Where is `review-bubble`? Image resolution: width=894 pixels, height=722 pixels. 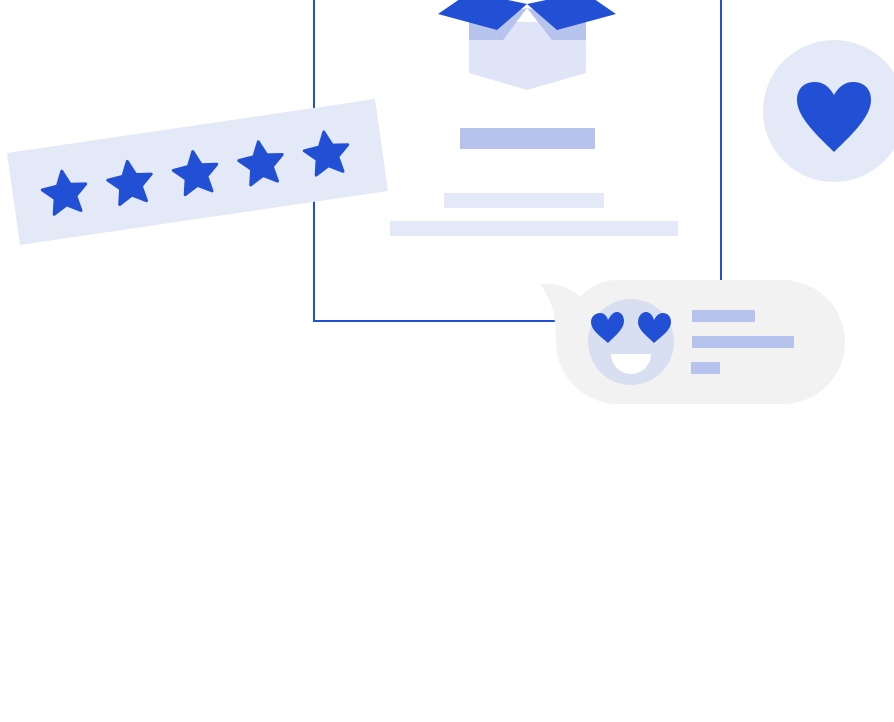 review-bubble is located at coordinates (692, 342).